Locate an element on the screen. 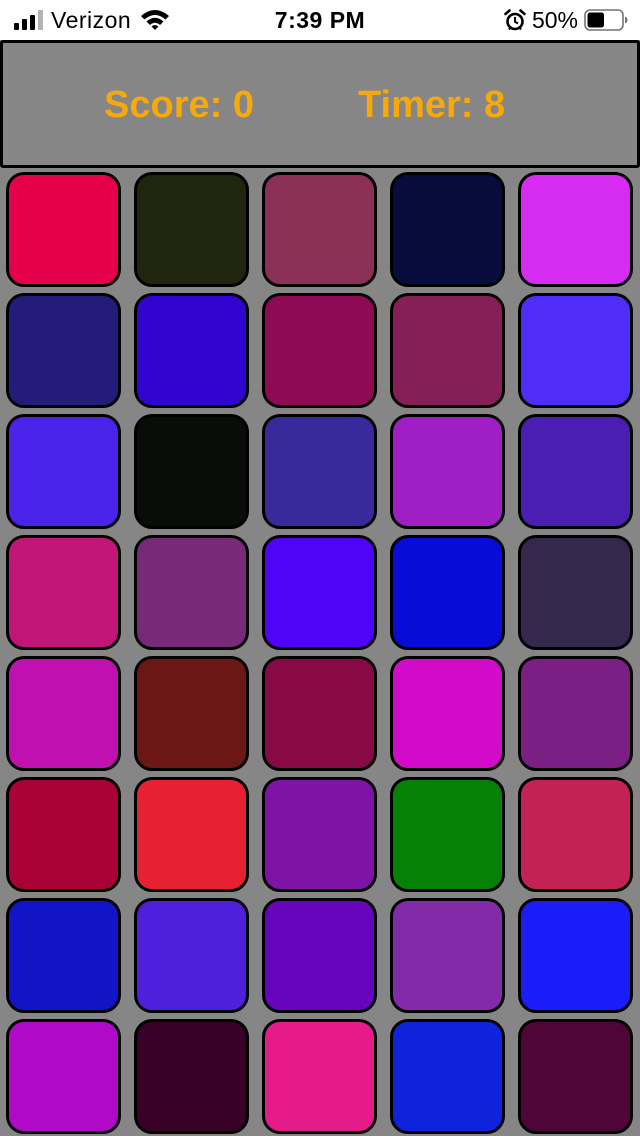  timer-label: Timer: 8 is located at coordinates (432, 105).